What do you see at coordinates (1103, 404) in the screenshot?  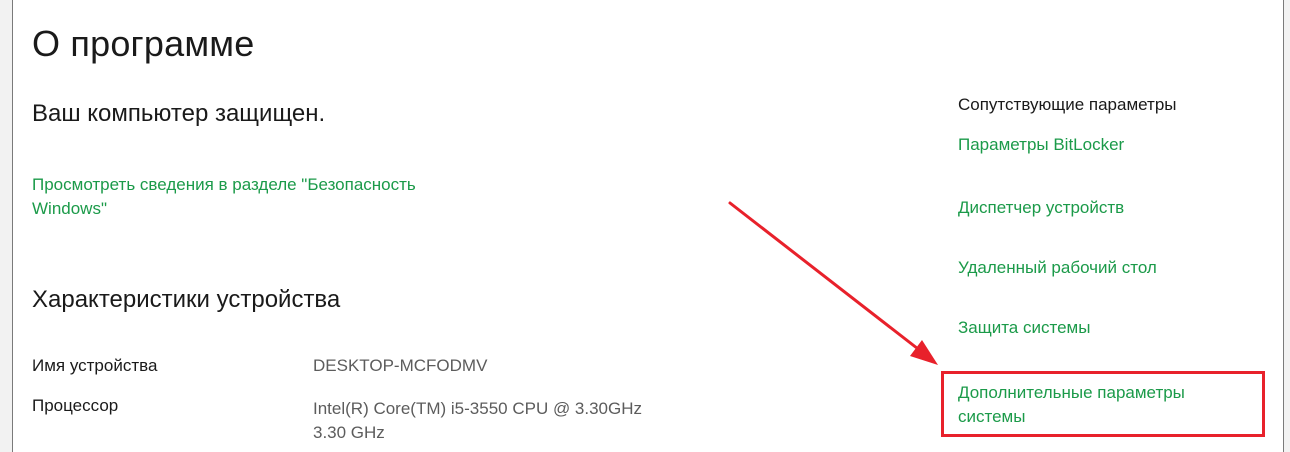 I see `highlight-box` at bounding box center [1103, 404].